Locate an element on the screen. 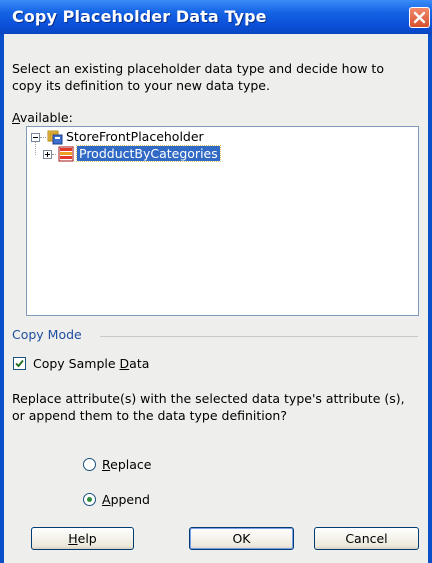  close-icon is located at coordinates (419, 17).